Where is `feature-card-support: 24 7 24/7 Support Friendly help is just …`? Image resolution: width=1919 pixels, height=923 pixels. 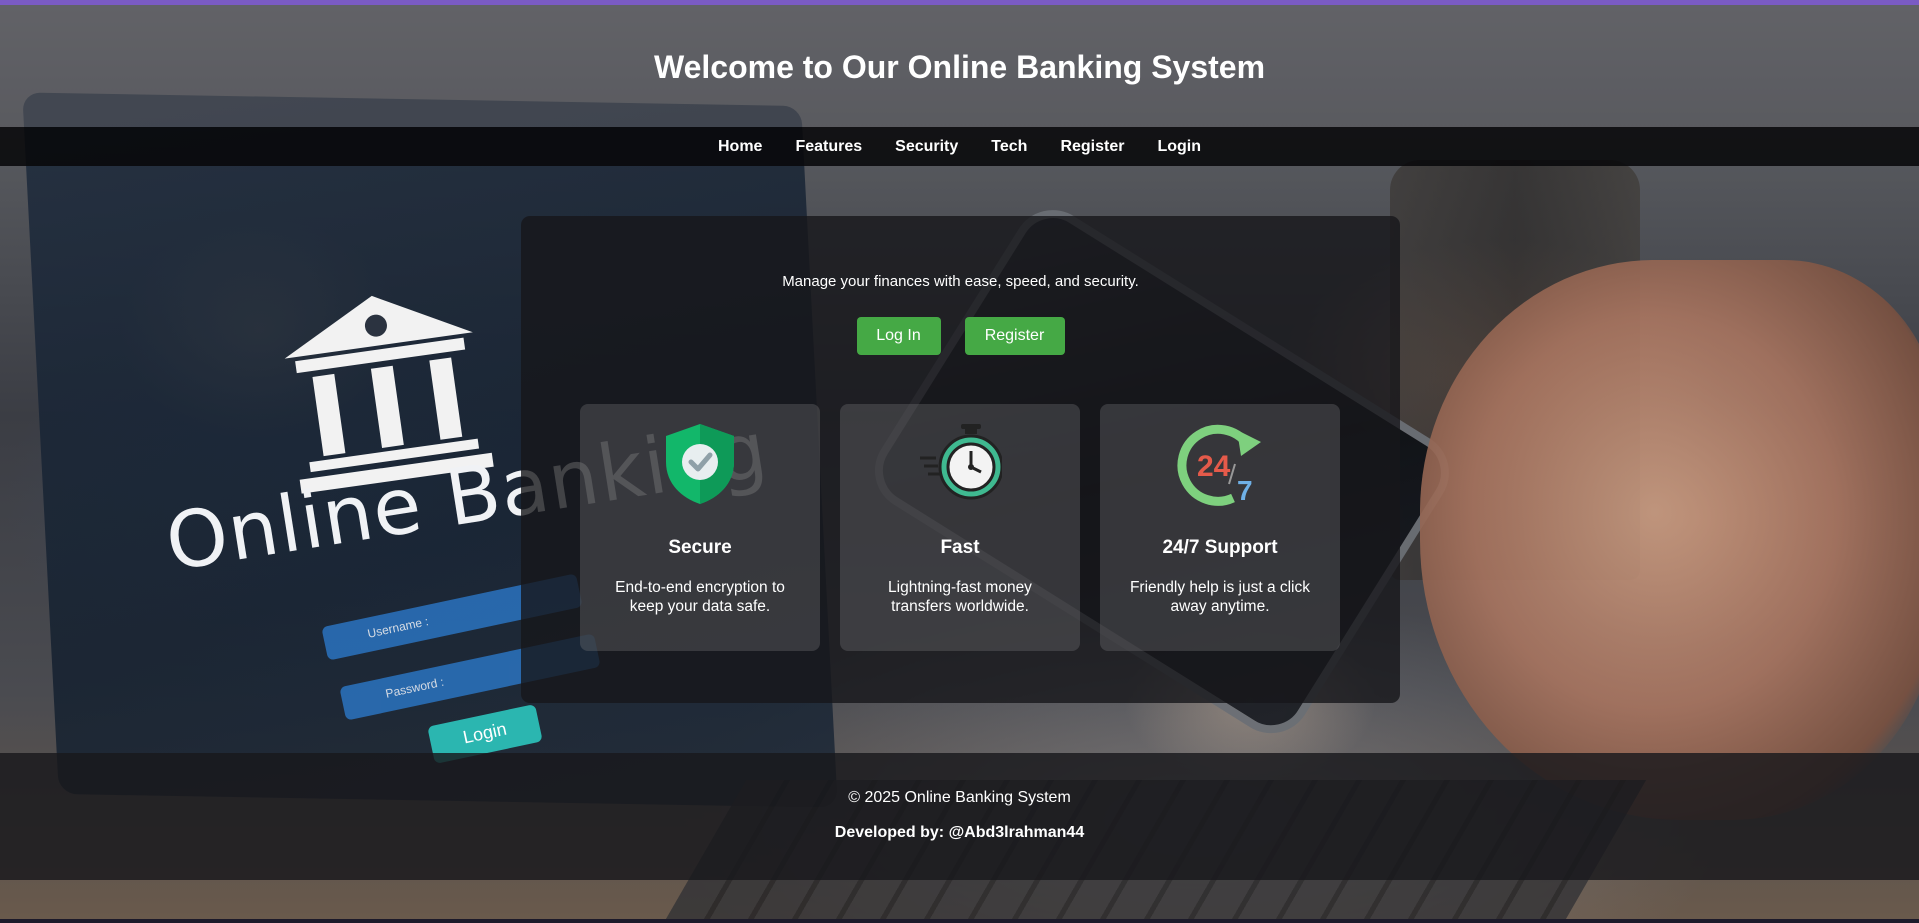
feature-card-support: 24 7 24/7 Support Friendly help is just … is located at coordinates (1220, 527).